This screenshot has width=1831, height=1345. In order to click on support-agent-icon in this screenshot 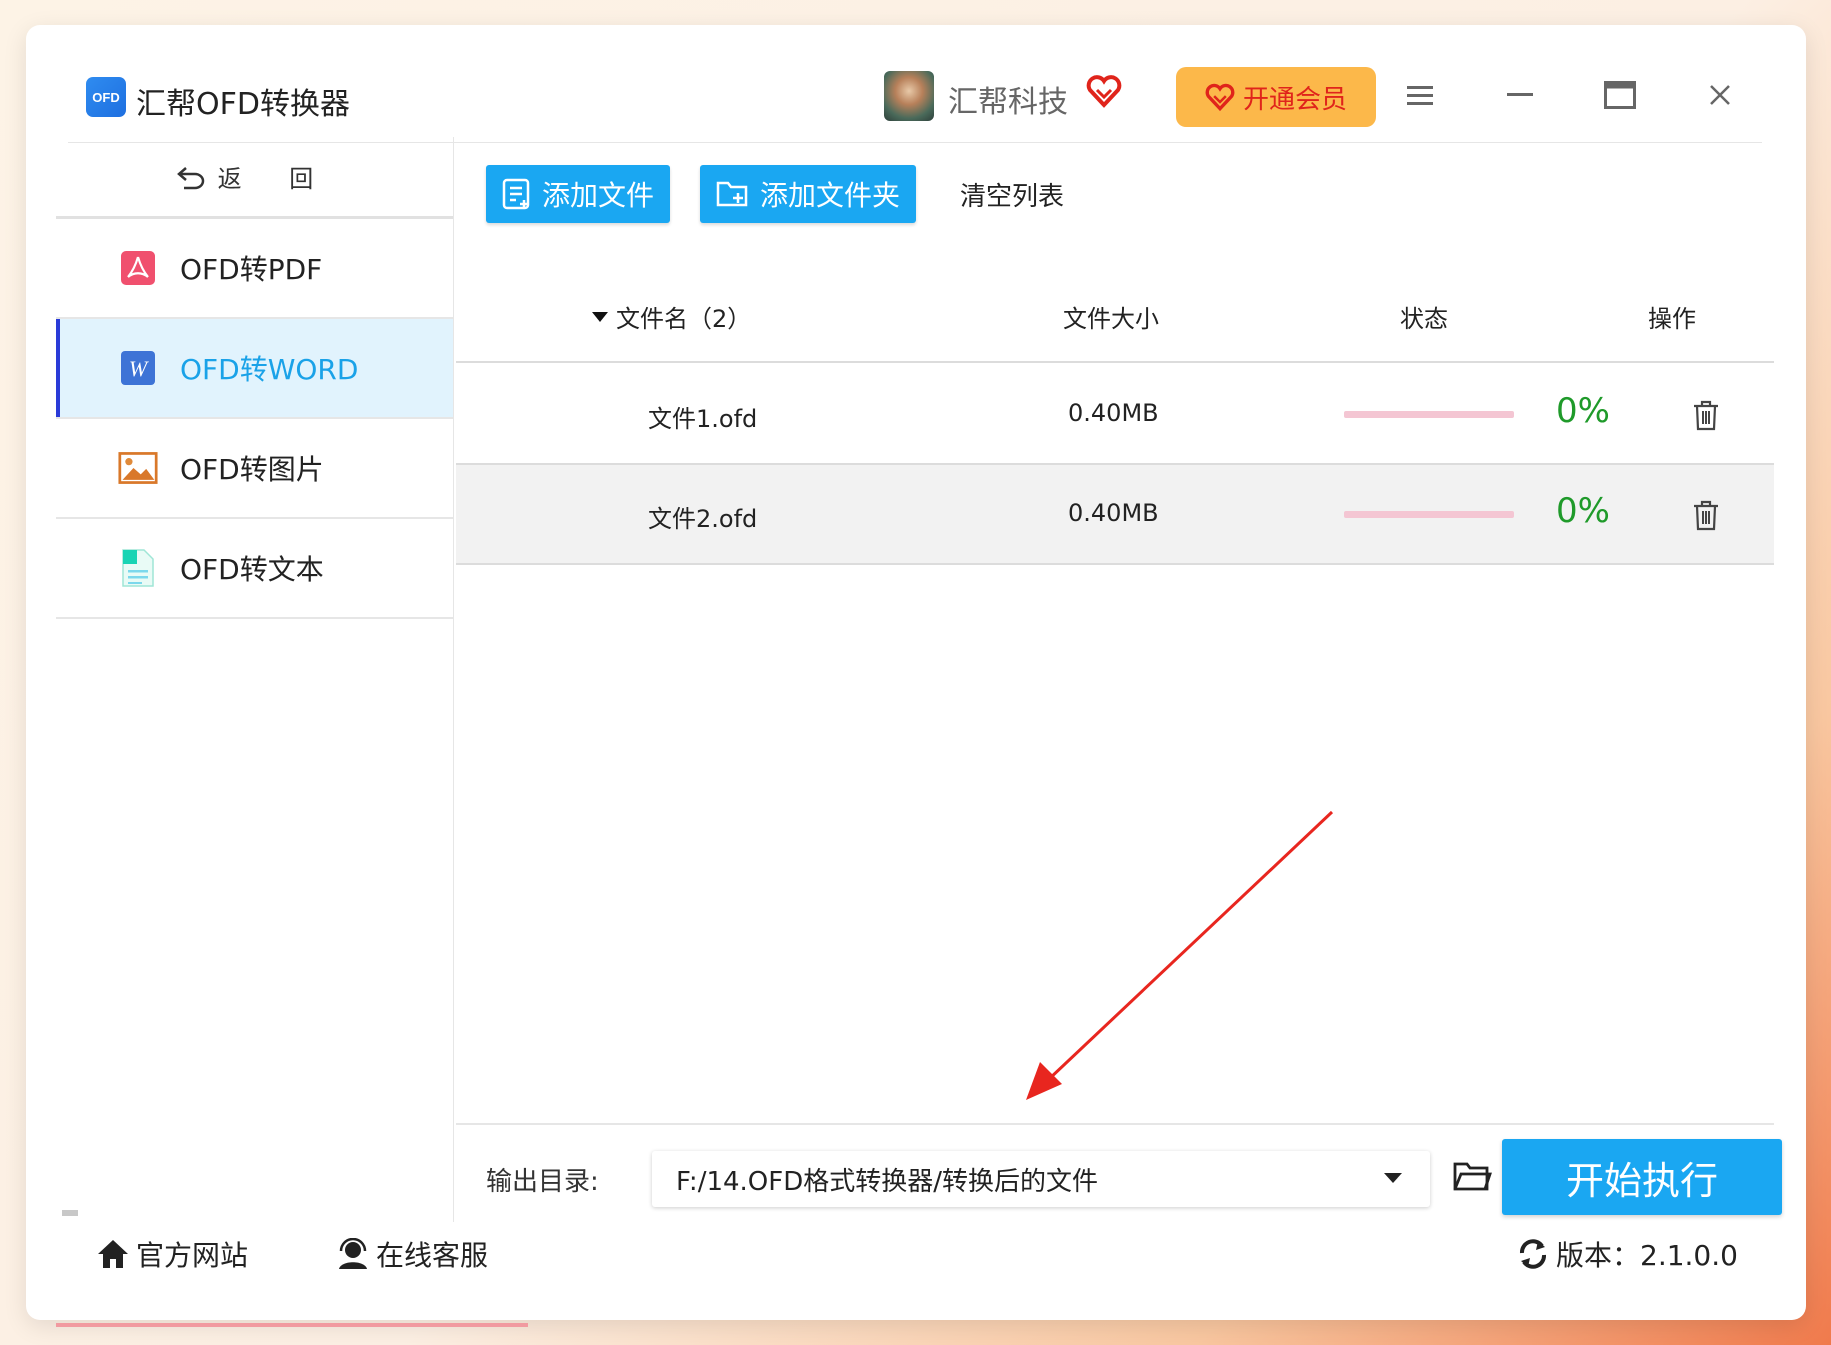, I will do `click(353, 1253)`.